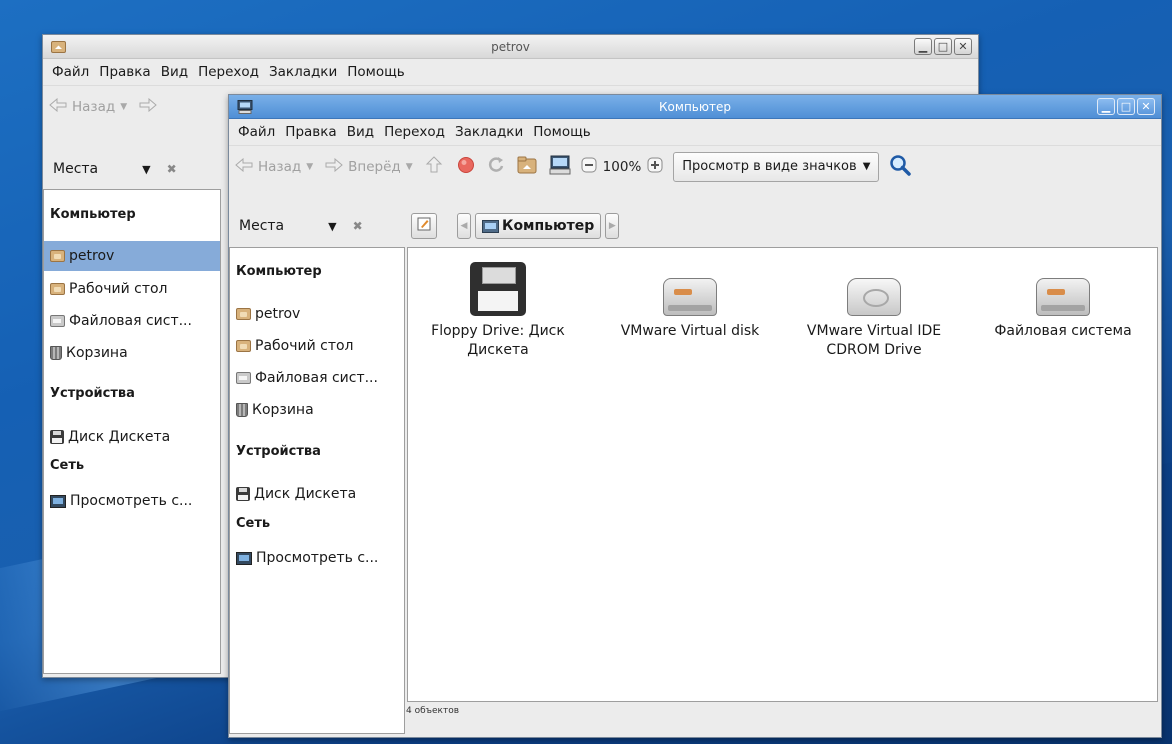 The image size is (1172, 744). I want to click on file-item-filesystem: Файловая система, so click(1063, 301).